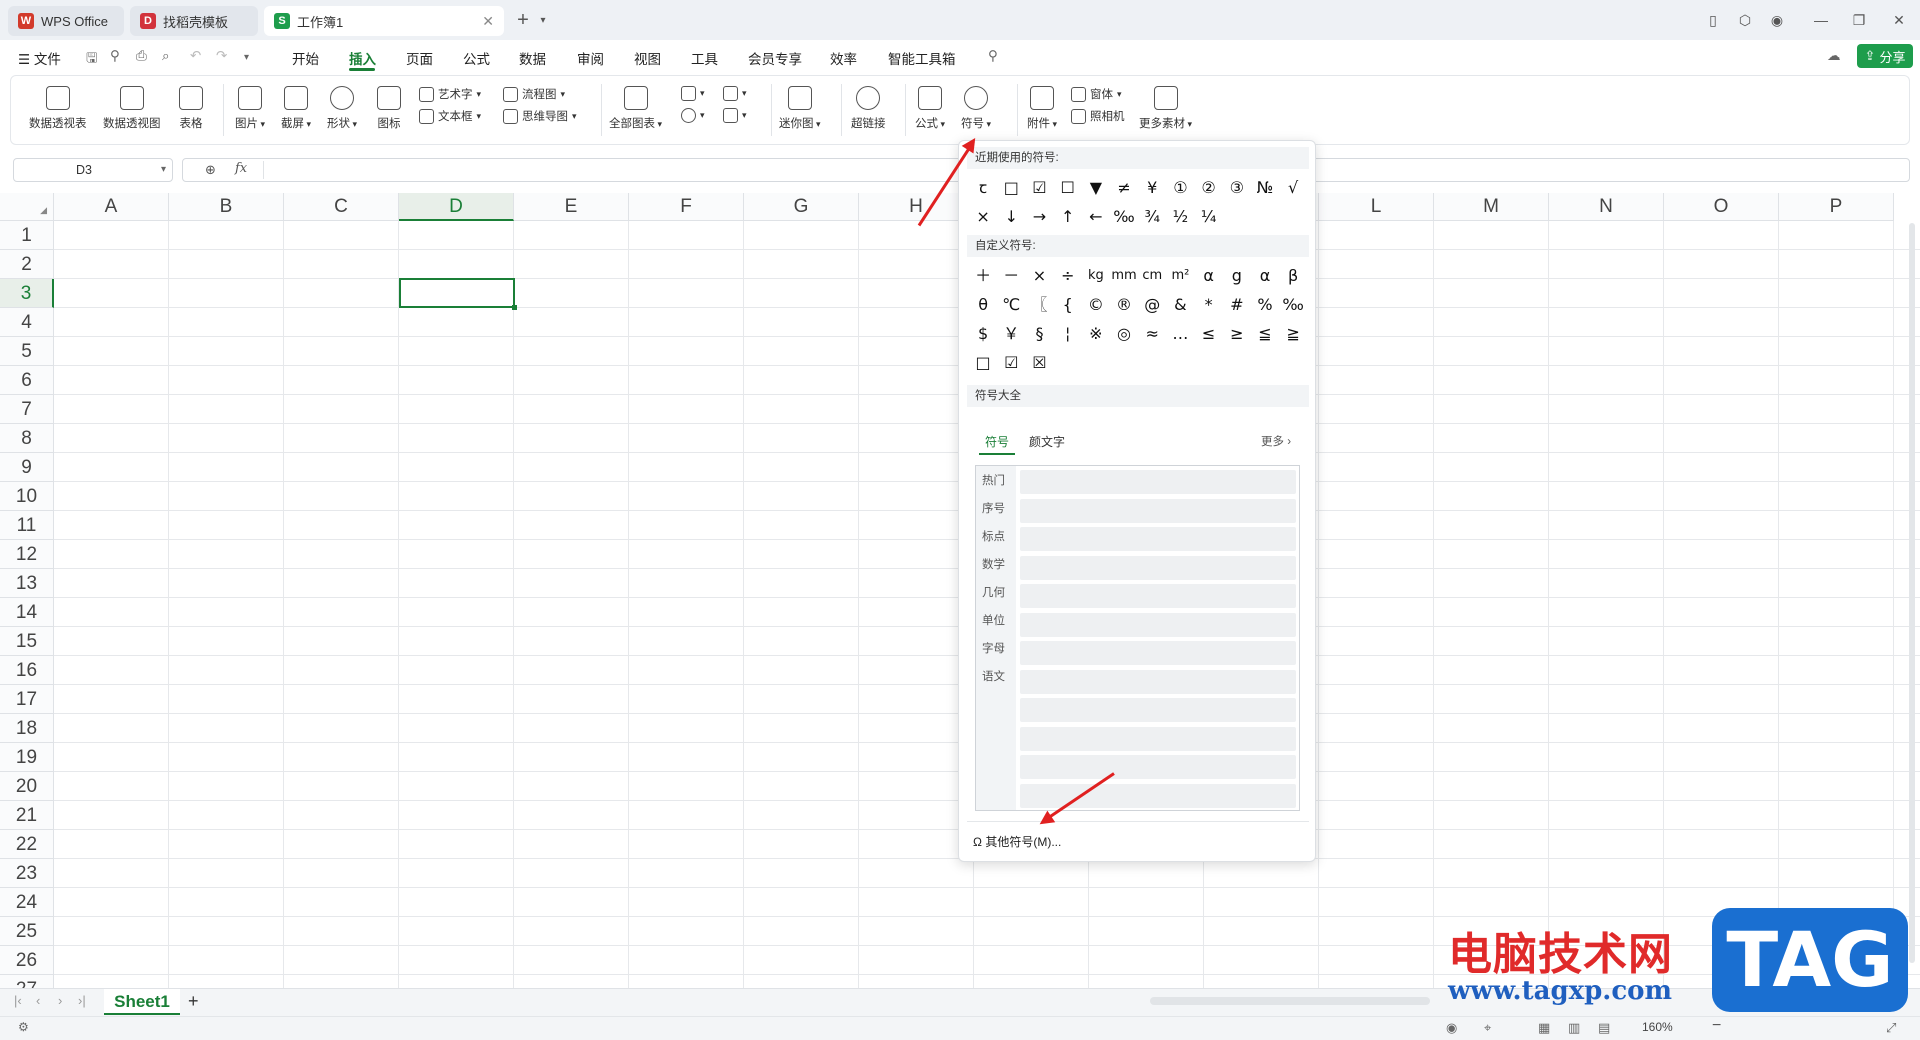  What do you see at coordinates (1042, 108) in the screenshot?
I see `attachment-button: 附件` at bounding box center [1042, 108].